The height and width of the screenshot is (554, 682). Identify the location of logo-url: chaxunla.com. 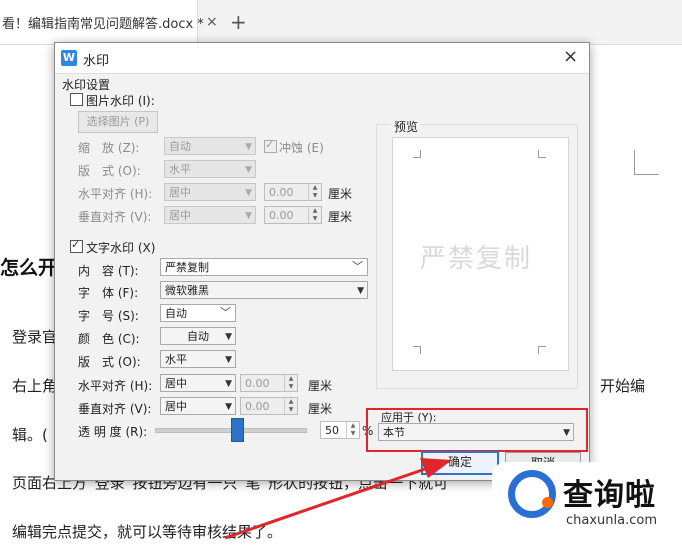
(611, 520).